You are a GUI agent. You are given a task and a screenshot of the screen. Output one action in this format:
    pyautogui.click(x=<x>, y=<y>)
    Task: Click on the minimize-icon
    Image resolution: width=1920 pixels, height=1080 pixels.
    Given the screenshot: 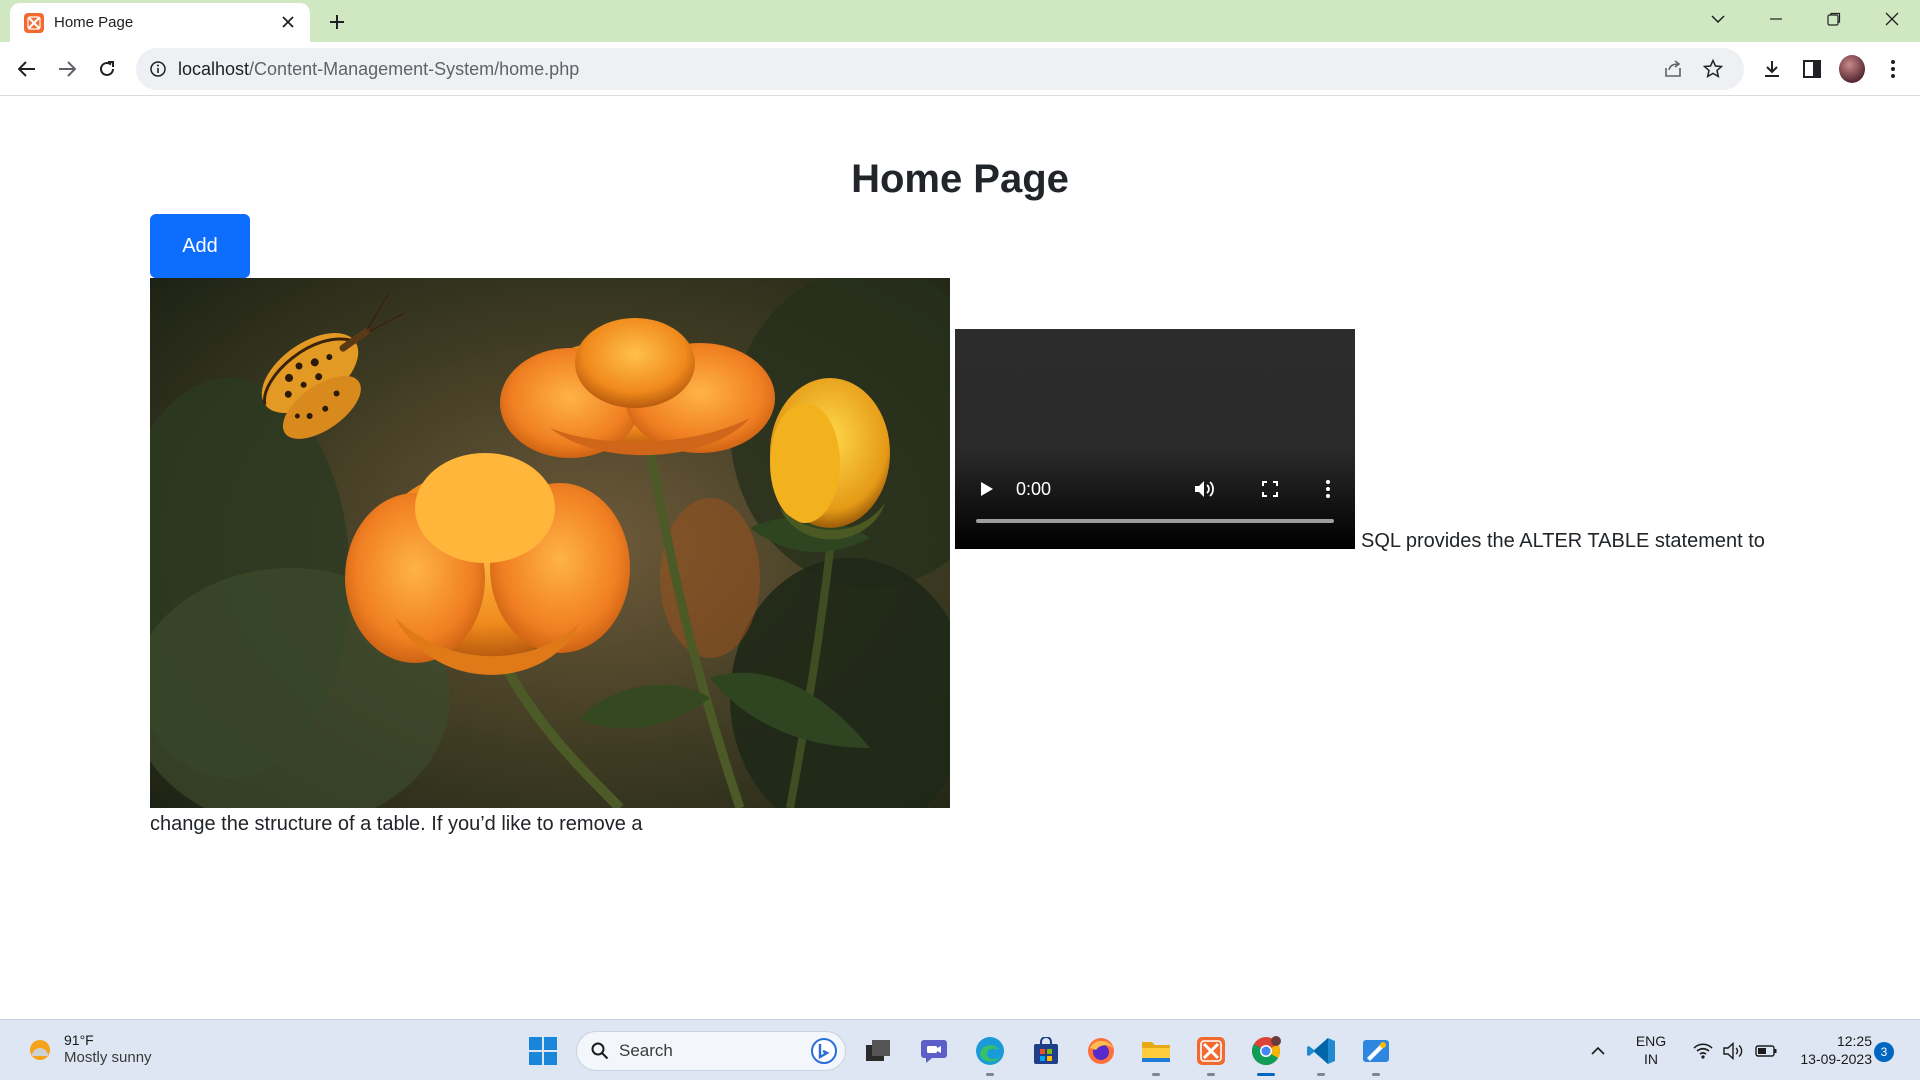 What is the action you would take?
    pyautogui.click(x=1776, y=19)
    